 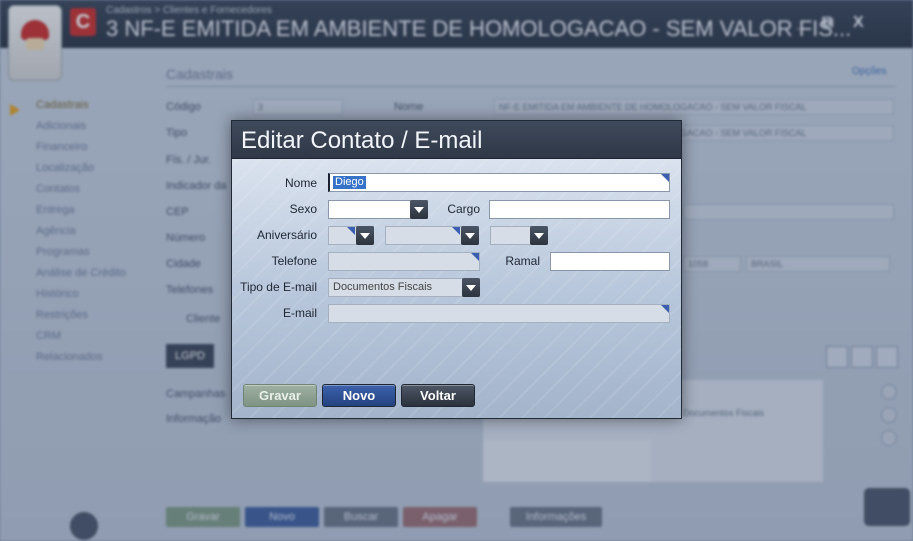 What do you see at coordinates (303, 209) in the screenshot?
I see `sexo-label: Sexo` at bounding box center [303, 209].